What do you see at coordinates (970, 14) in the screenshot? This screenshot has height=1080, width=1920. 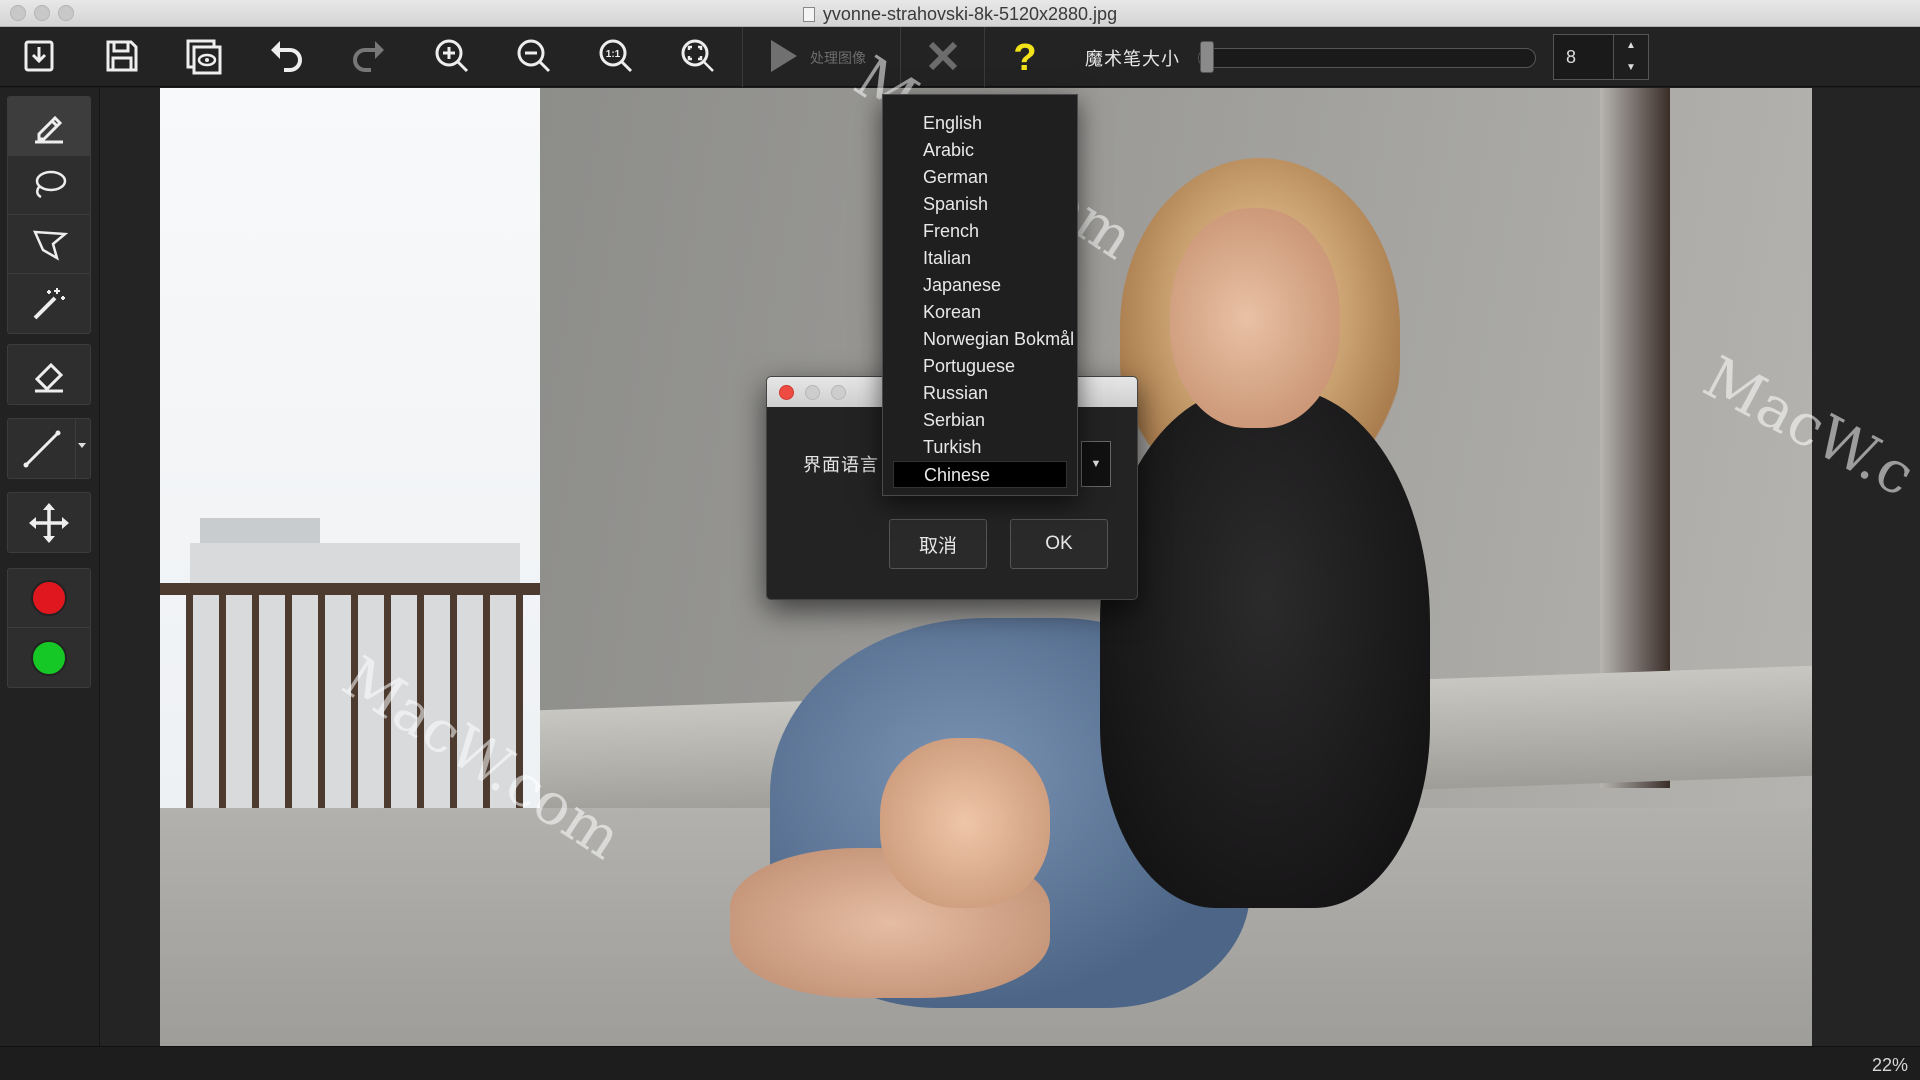 I see `window-title: yvonne-strahovski-8k-5120x2880.jpg` at bounding box center [970, 14].